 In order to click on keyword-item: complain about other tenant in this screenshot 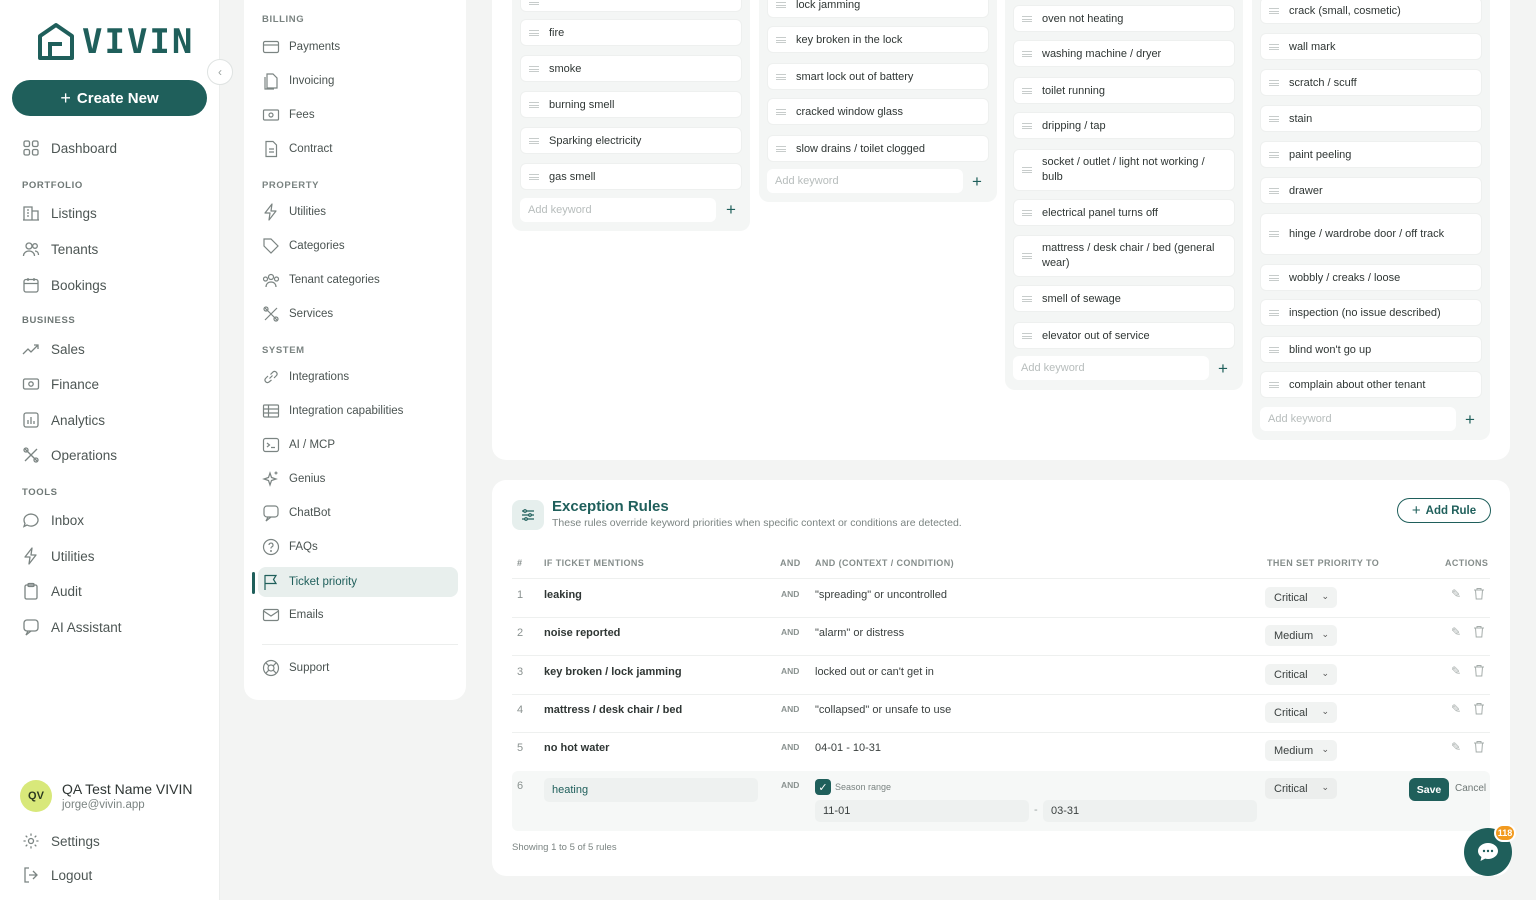, I will do `click(1371, 384)`.